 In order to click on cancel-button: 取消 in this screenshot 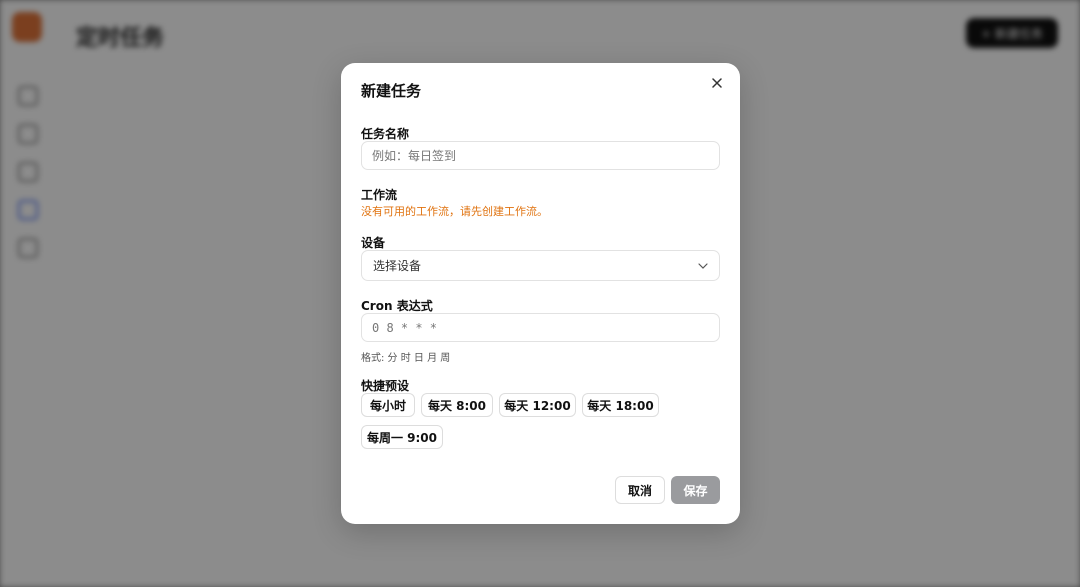, I will do `click(640, 490)`.